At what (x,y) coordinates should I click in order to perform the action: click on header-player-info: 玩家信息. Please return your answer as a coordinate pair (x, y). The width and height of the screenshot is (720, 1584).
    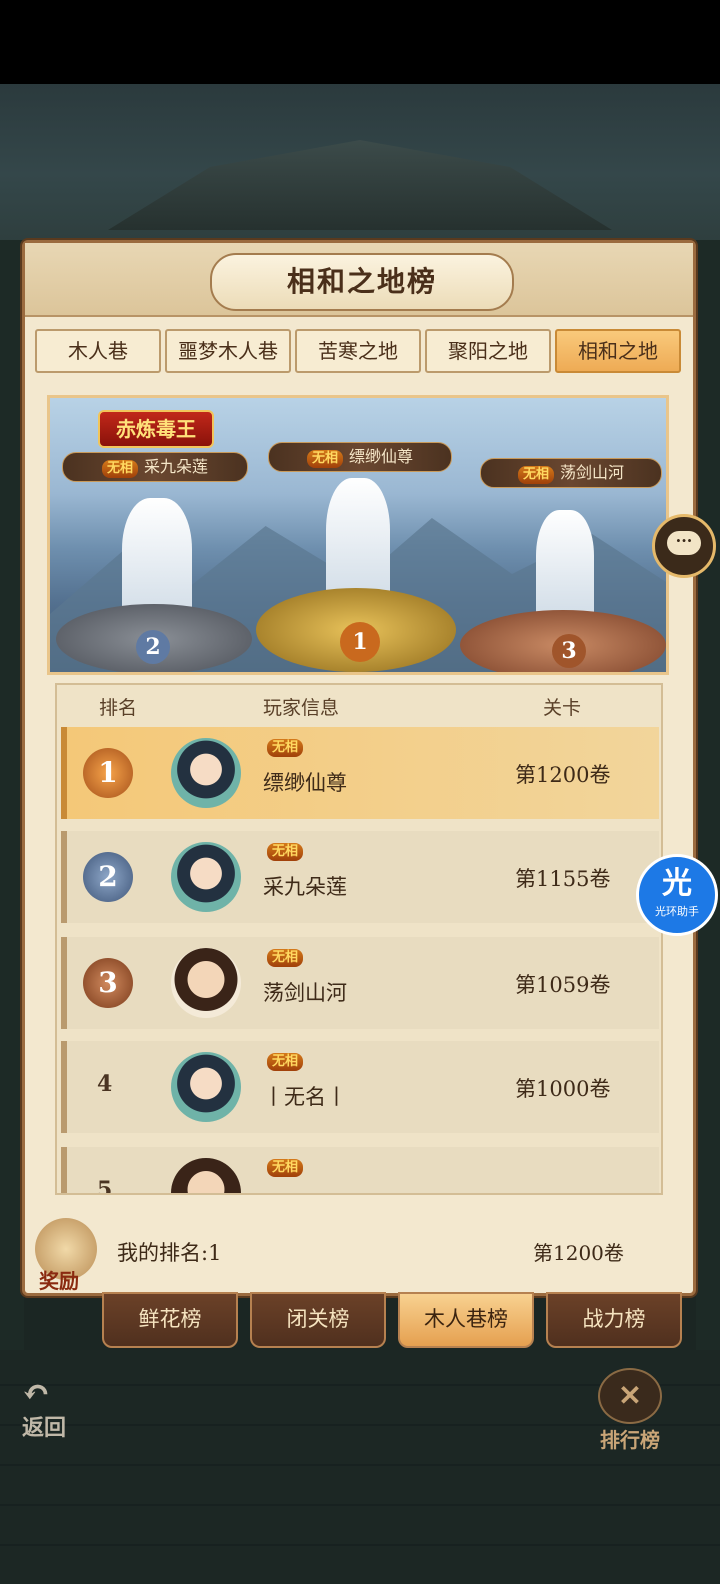
    Looking at the image, I should click on (301, 708).